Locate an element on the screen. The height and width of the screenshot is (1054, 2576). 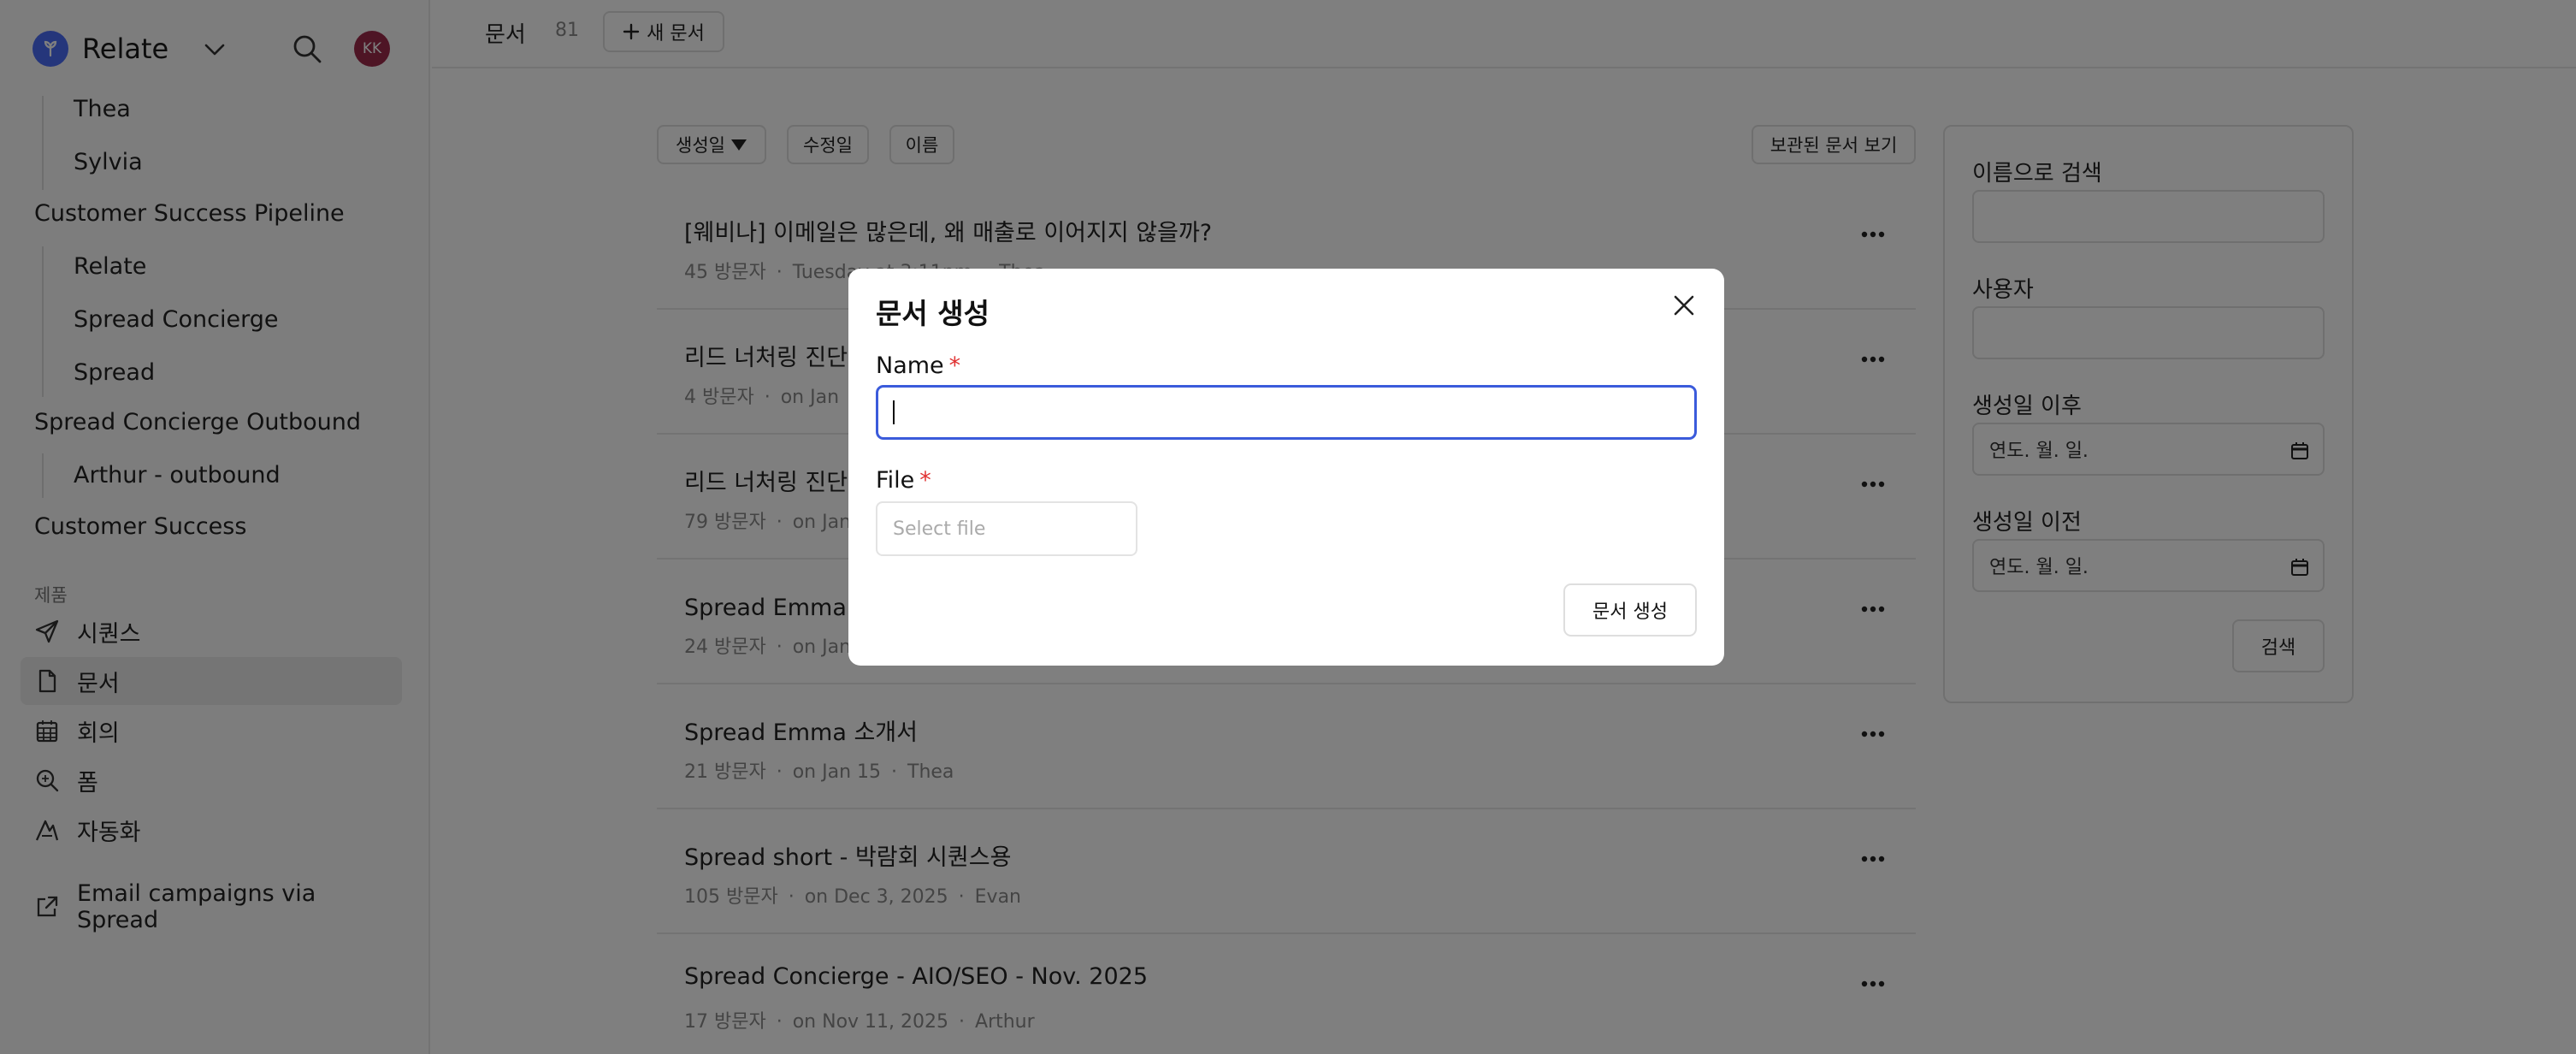
name-label-text: Name is located at coordinates (910, 366).